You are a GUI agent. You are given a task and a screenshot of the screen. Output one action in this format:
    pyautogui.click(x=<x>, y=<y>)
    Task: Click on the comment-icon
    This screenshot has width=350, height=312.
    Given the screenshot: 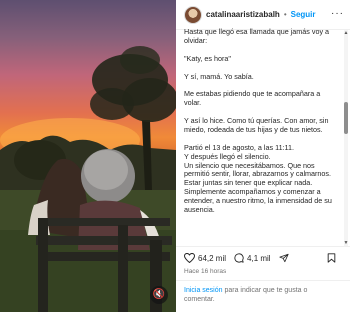 What is the action you would take?
    pyautogui.click(x=239, y=258)
    